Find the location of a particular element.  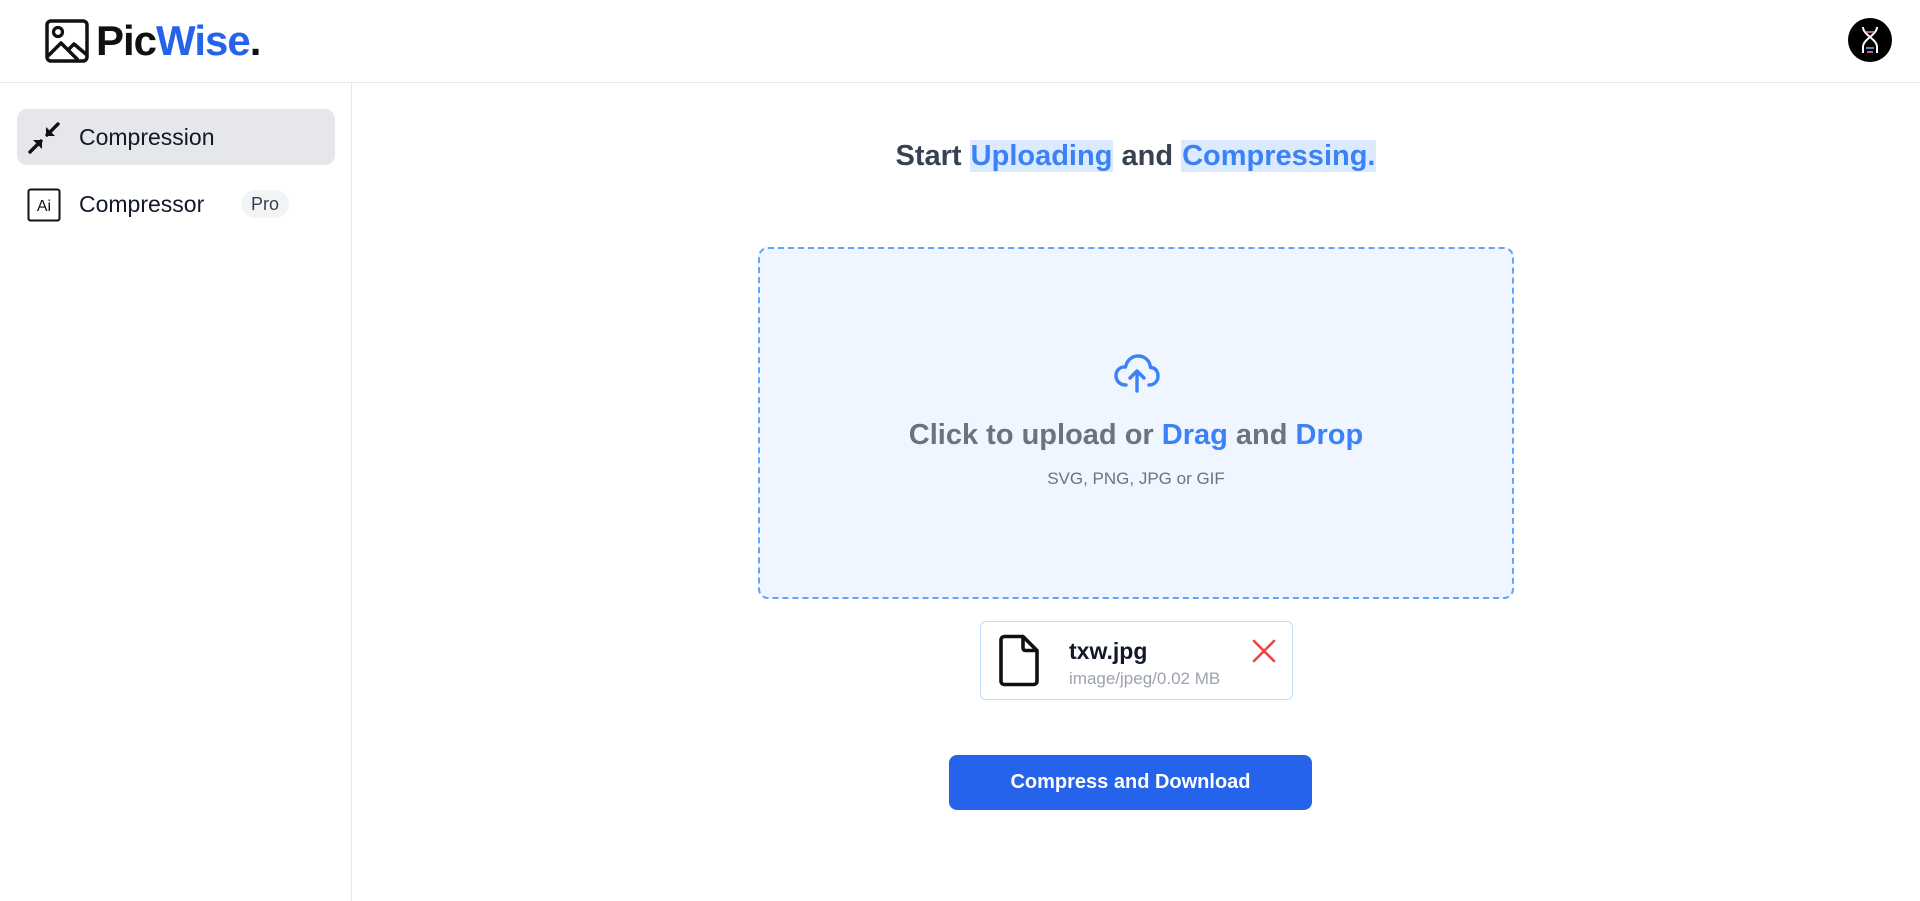

ai-icon: Ai is located at coordinates (44, 205).